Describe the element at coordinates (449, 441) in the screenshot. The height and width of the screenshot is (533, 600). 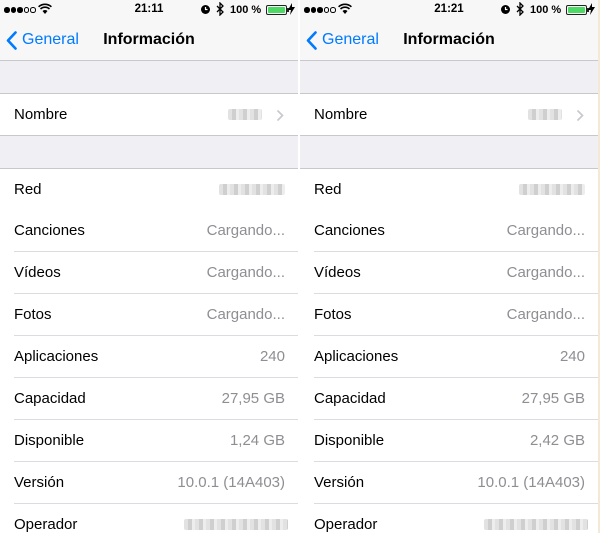
I see `info-row-available: Disponible 2,42 GB` at that location.